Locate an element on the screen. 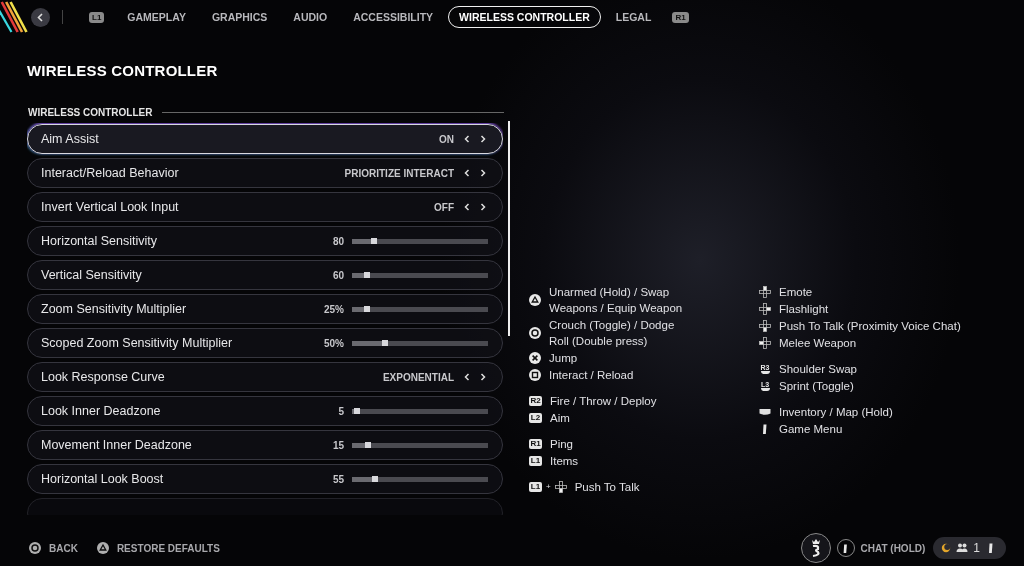  shoulder-button-icon: R2 is located at coordinates (535, 401).